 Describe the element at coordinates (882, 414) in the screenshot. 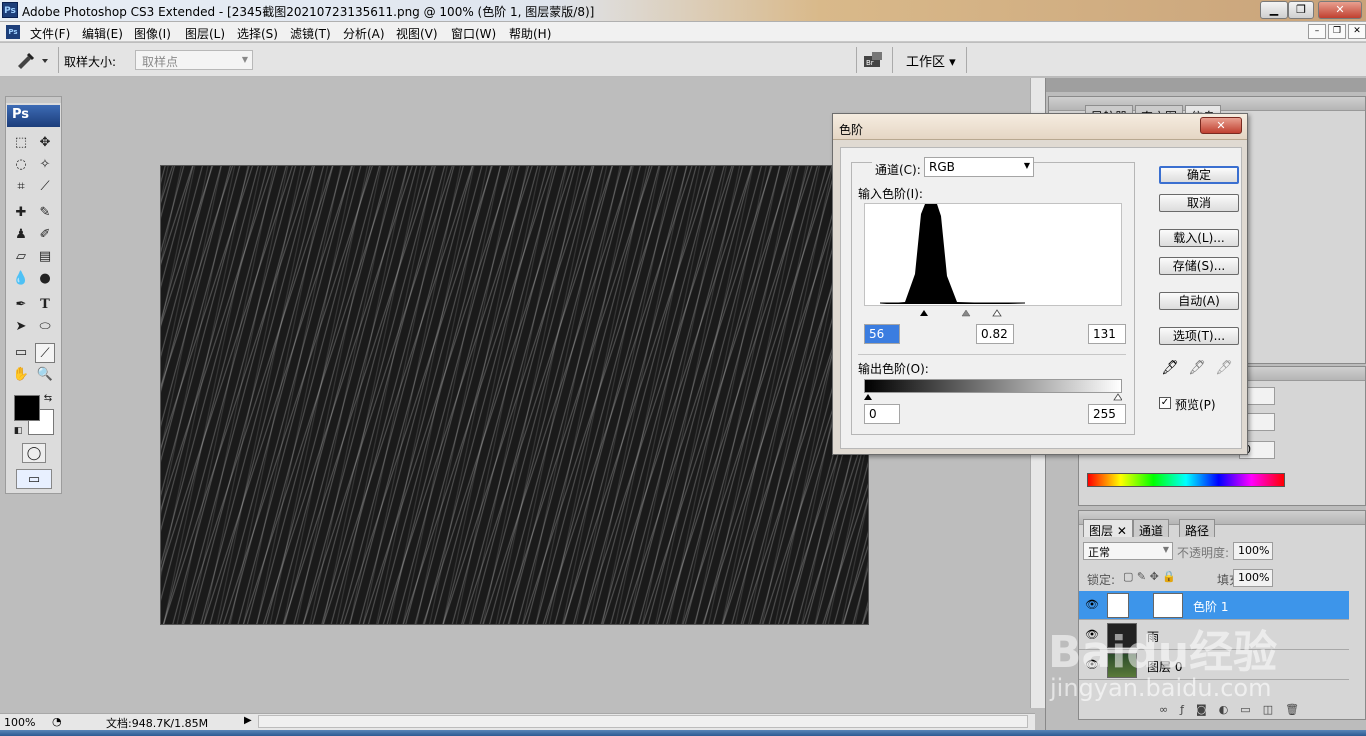

I see `output-black-field: 0` at that location.